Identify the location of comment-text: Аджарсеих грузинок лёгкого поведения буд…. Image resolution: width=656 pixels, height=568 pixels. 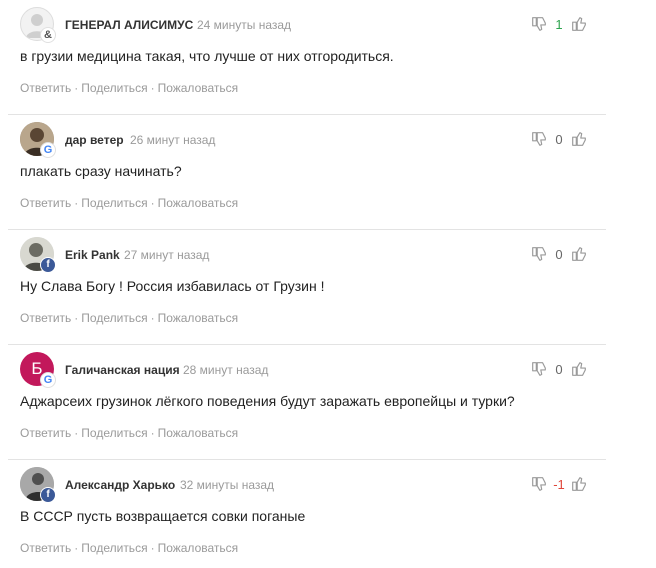
(267, 401).